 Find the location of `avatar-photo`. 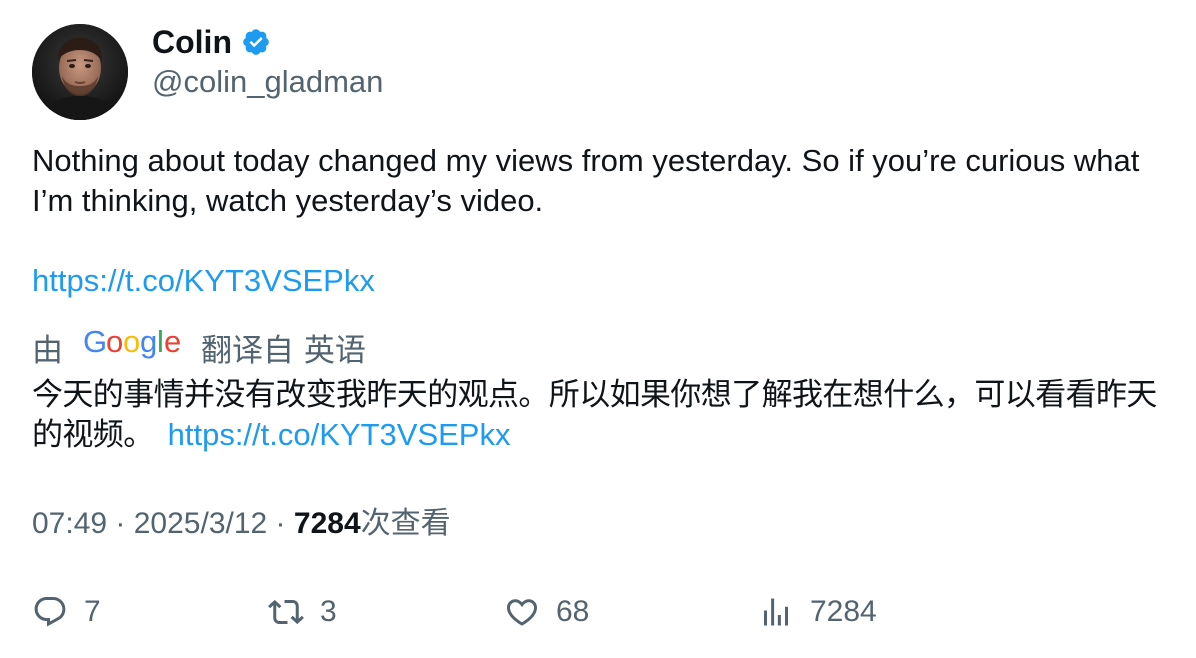

avatar-photo is located at coordinates (80, 72).